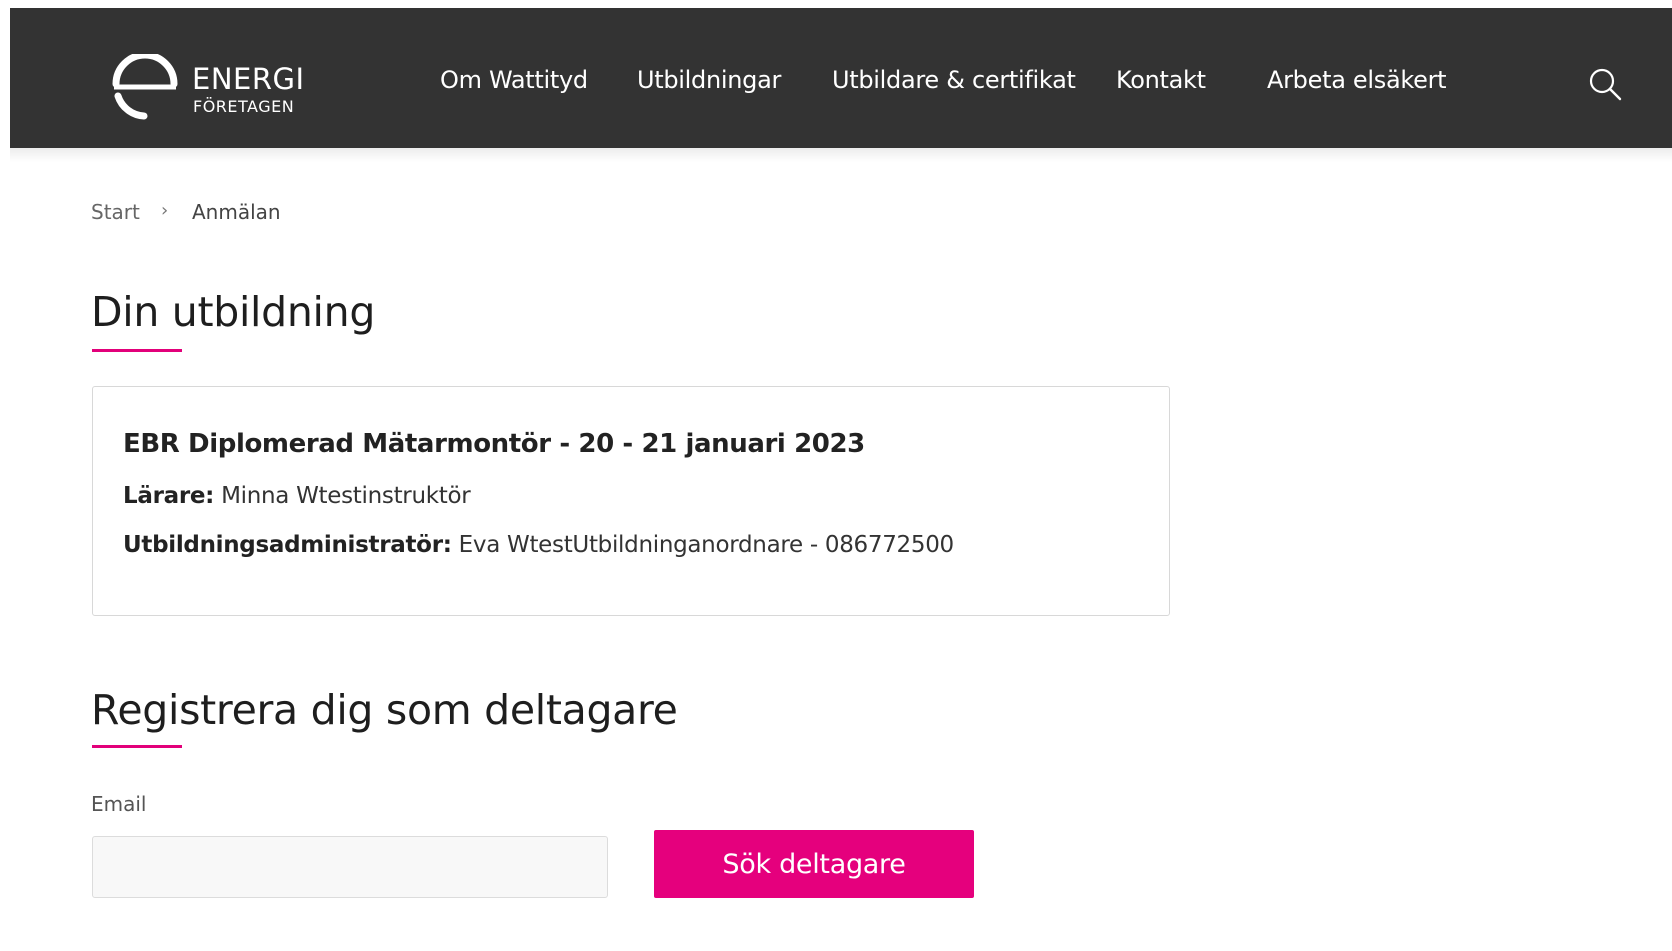  I want to click on logo-text-foretagen: FÖRETAGEN, so click(244, 106).